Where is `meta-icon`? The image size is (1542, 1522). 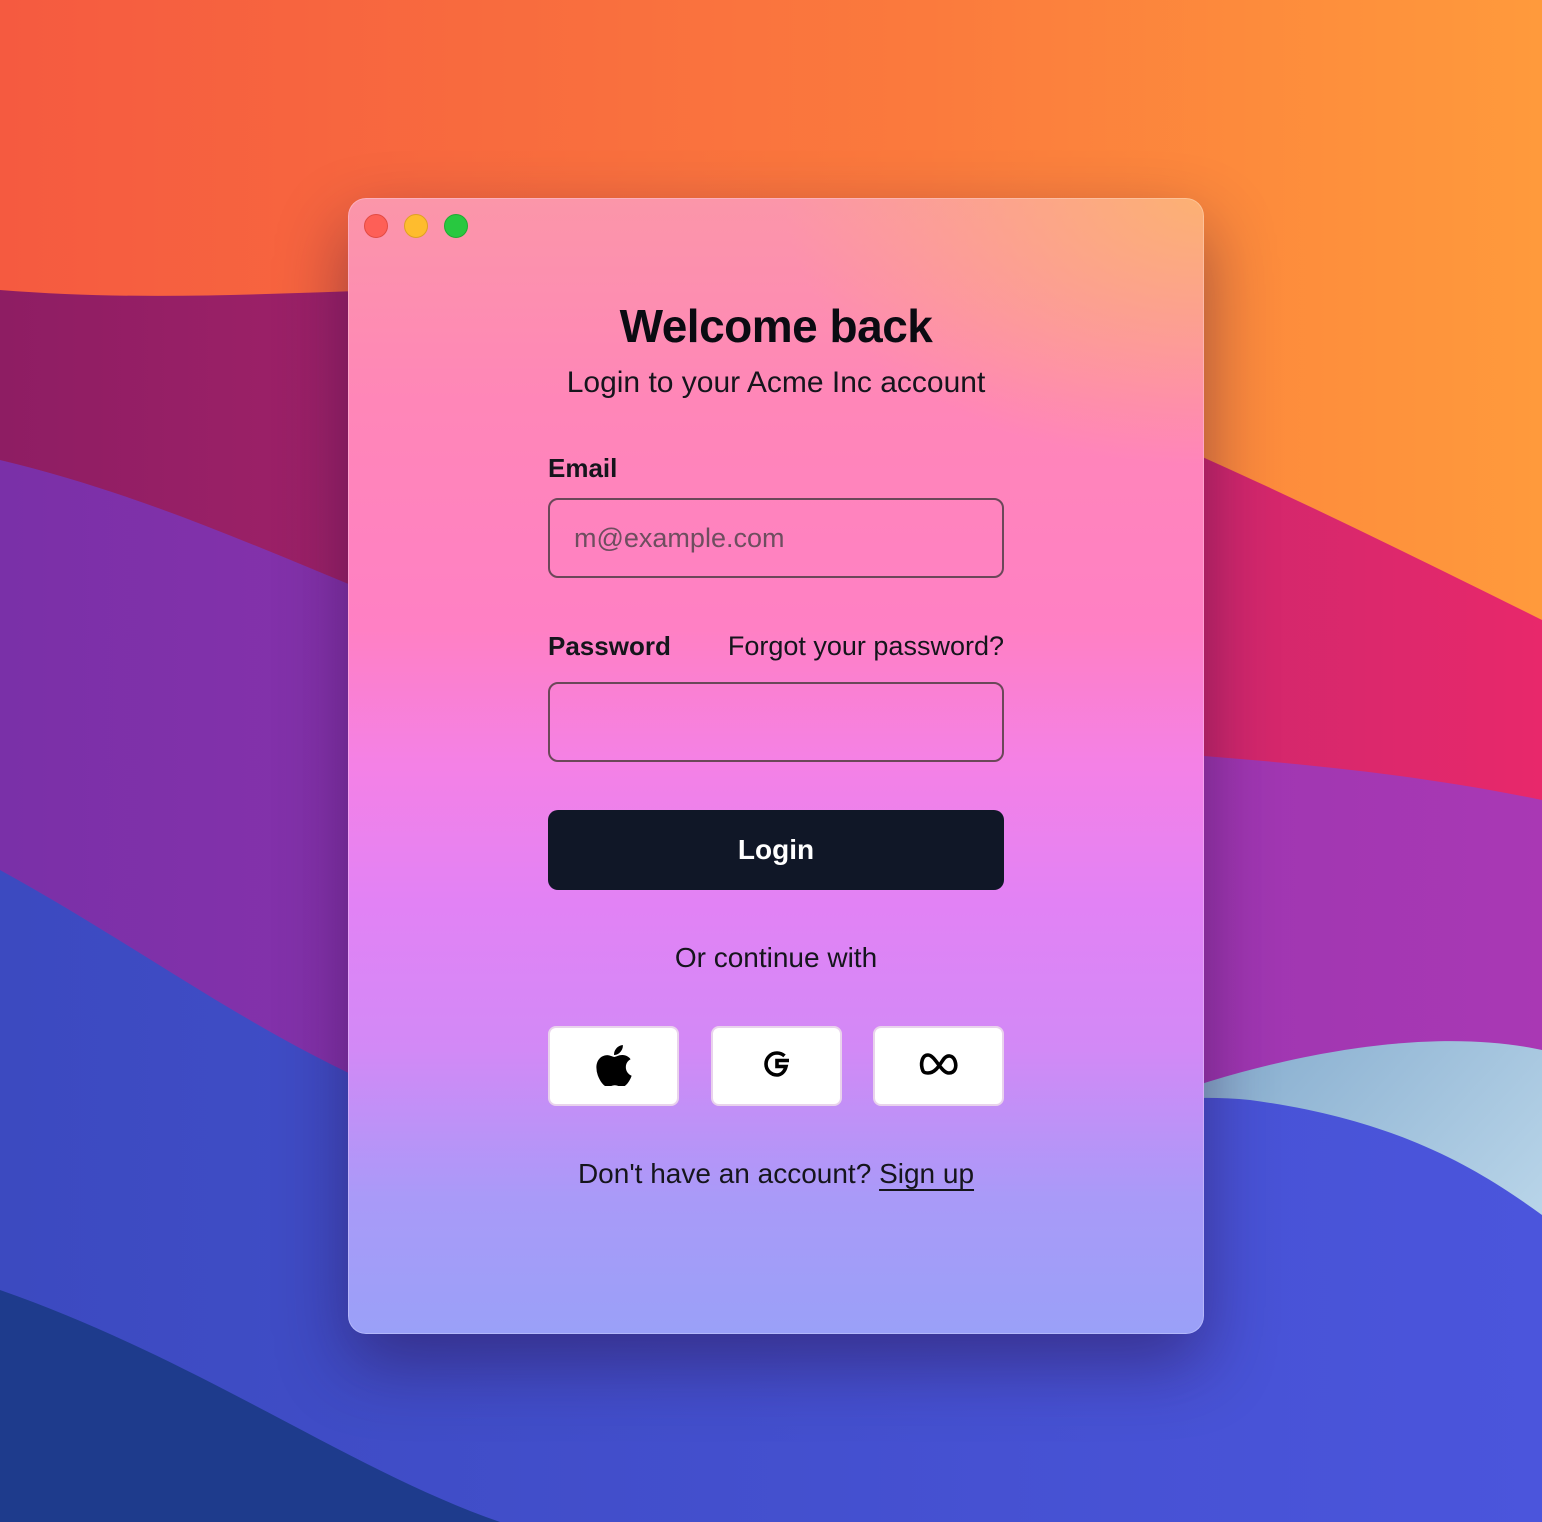
meta-icon is located at coordinates (939, 1066).